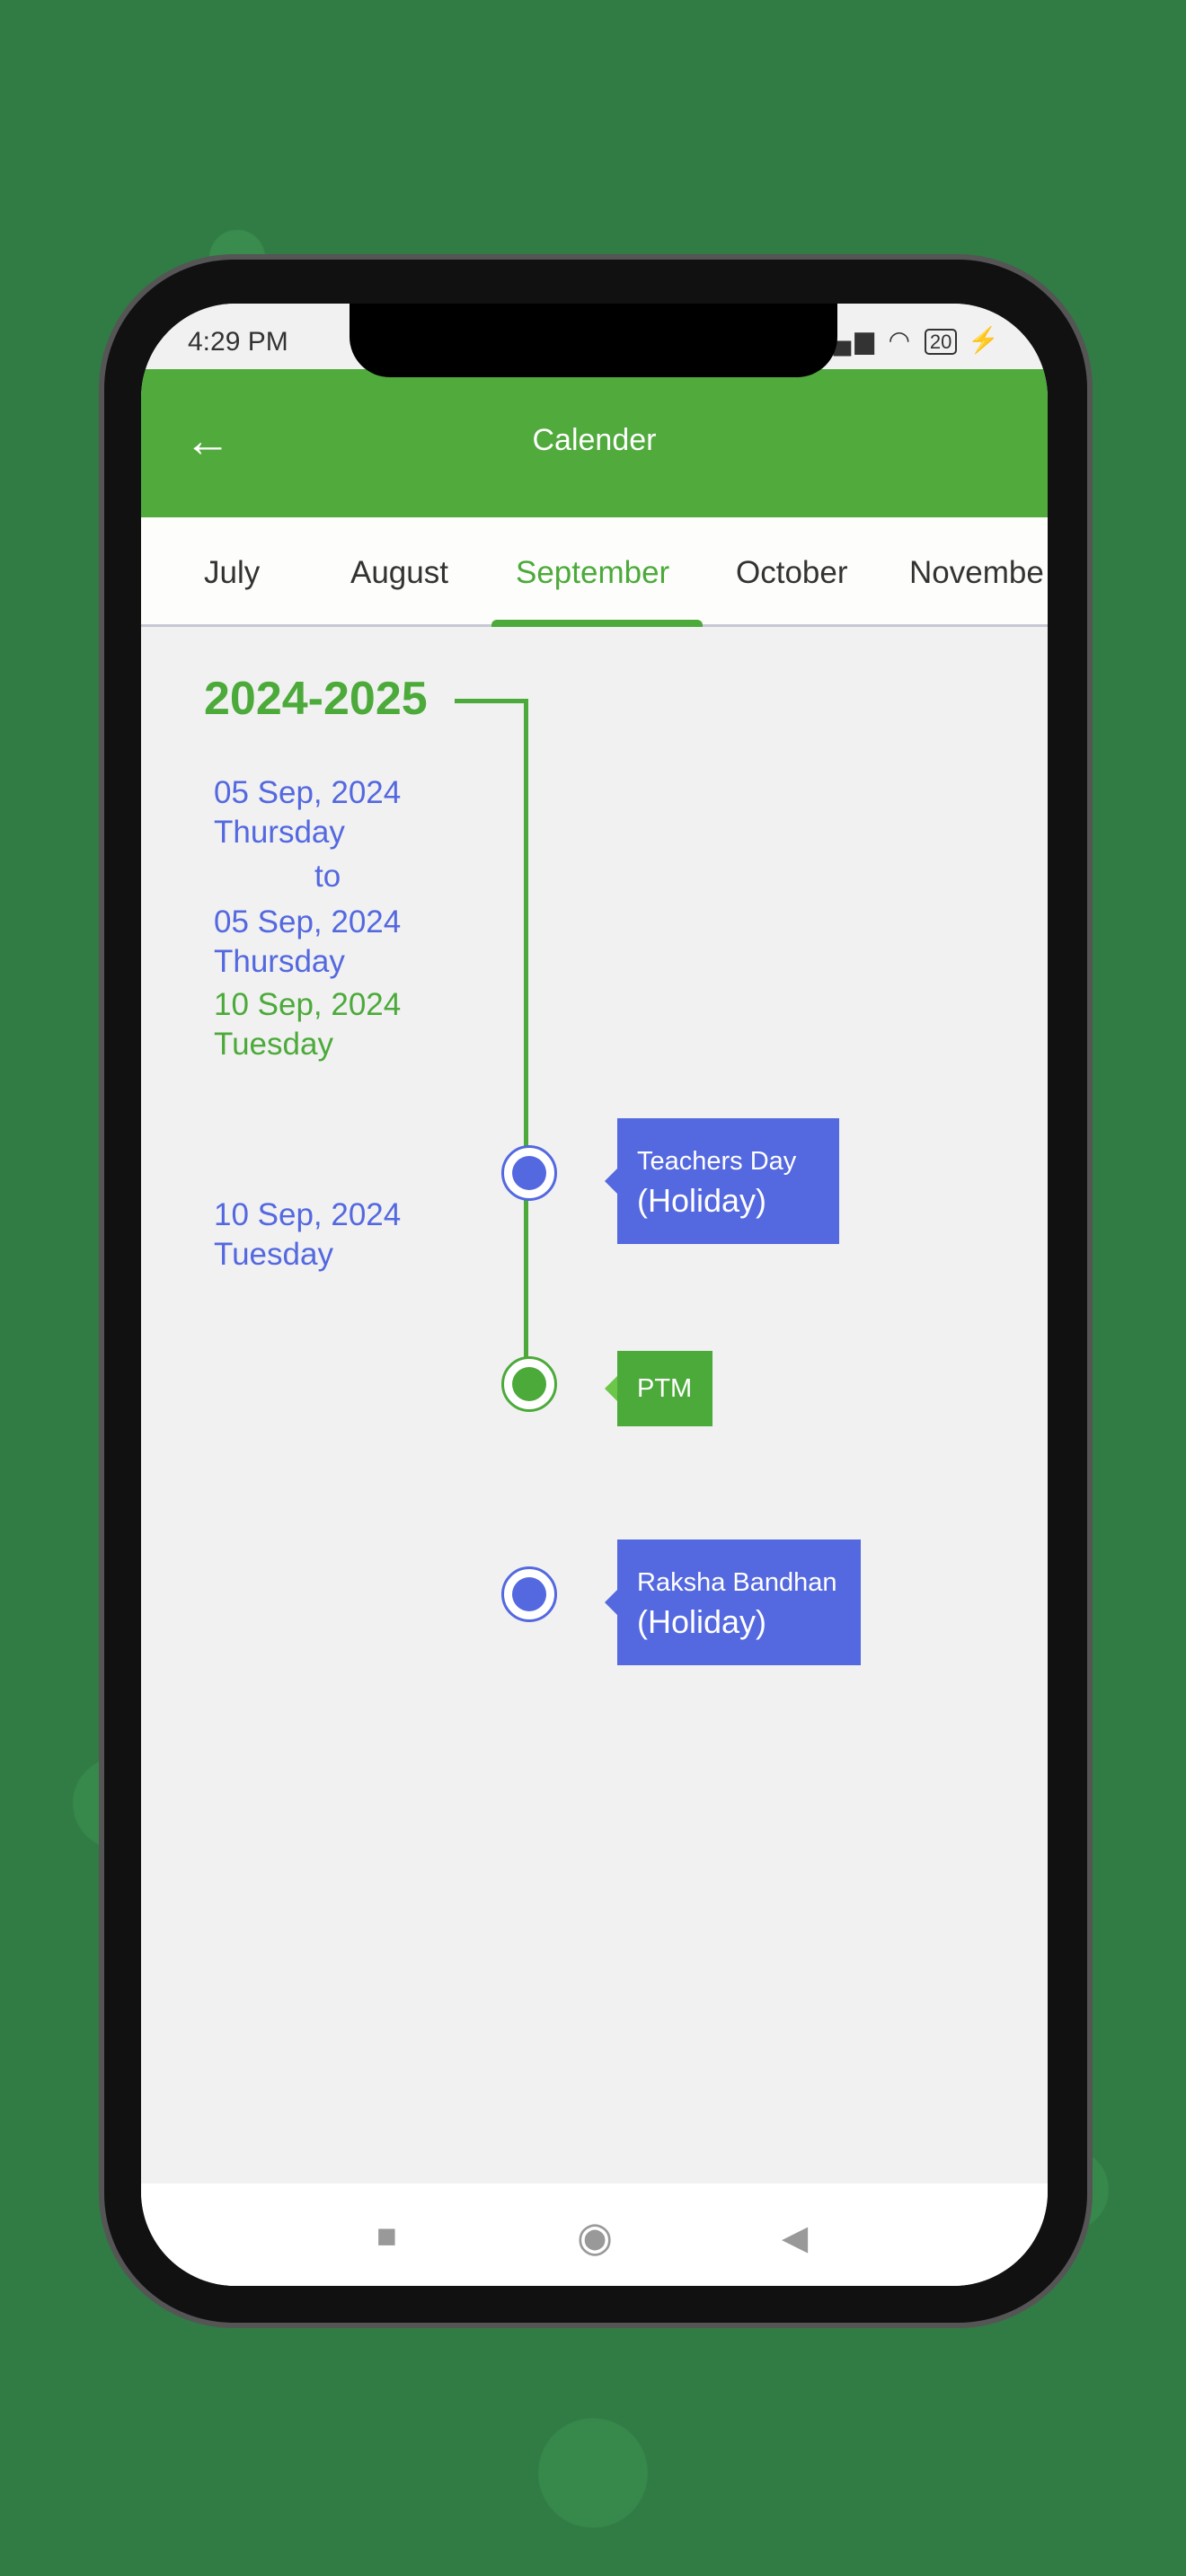 This screenshot has height=2576, width=1186. I want to click on event-teachers-day: Teachers Day (Holiday), so click(722, 1181).